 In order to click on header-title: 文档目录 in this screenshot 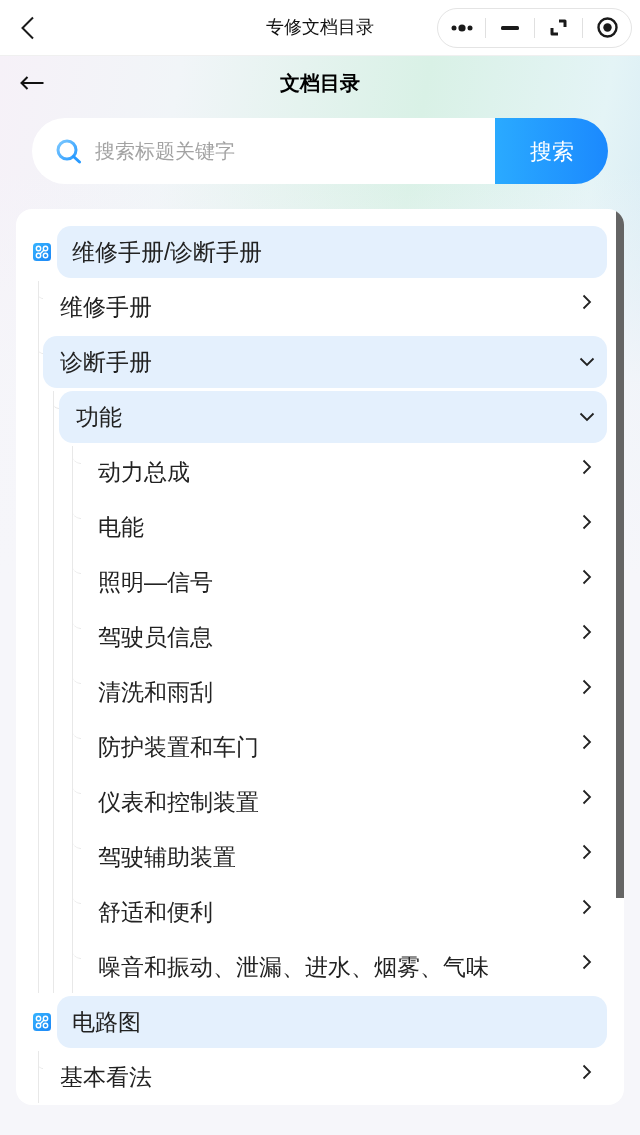, I will do `click(320, 83)`.